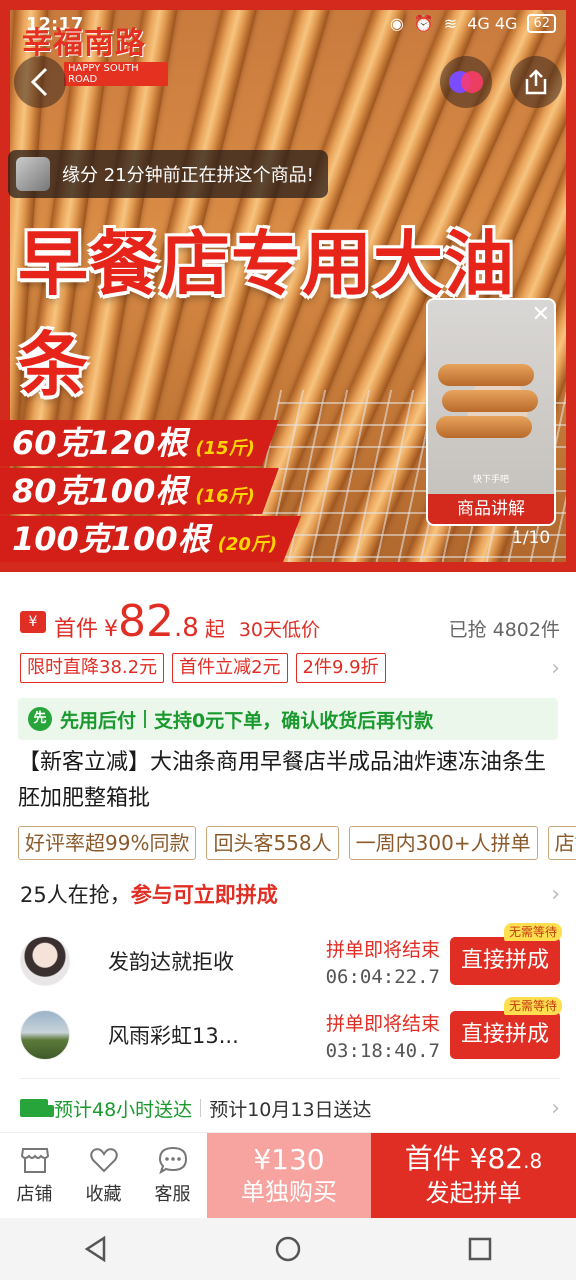  Describe the element at coordinates (491, 412) in the screenshot. I see `product-video-card: 快下手吧 ✕ 商品讲解` at that location.